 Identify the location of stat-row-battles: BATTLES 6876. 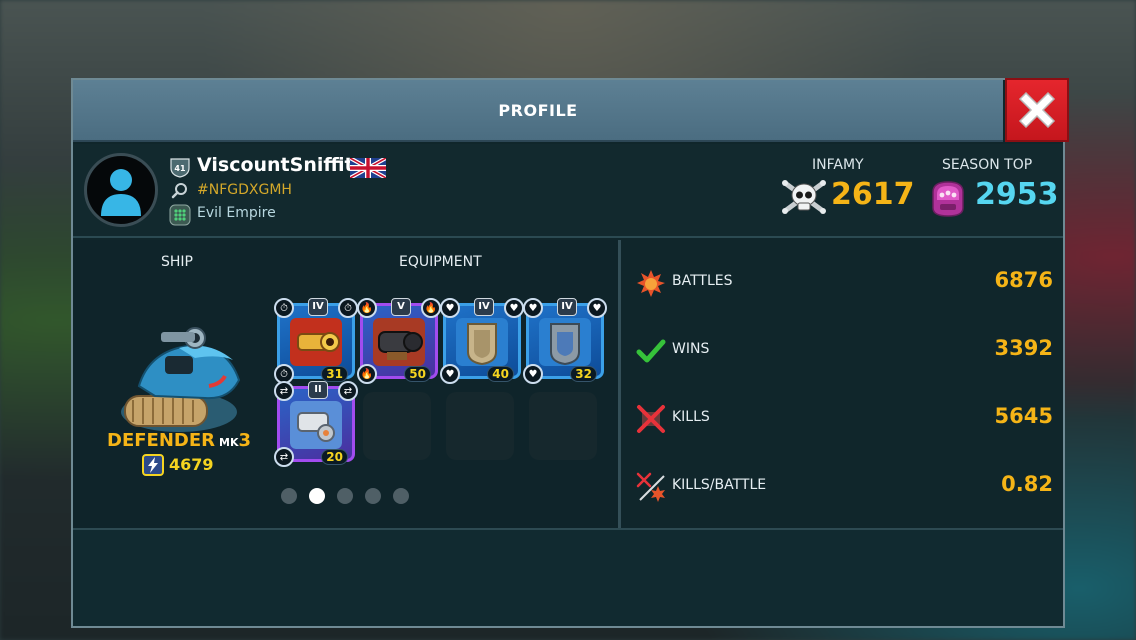
(843, 280).